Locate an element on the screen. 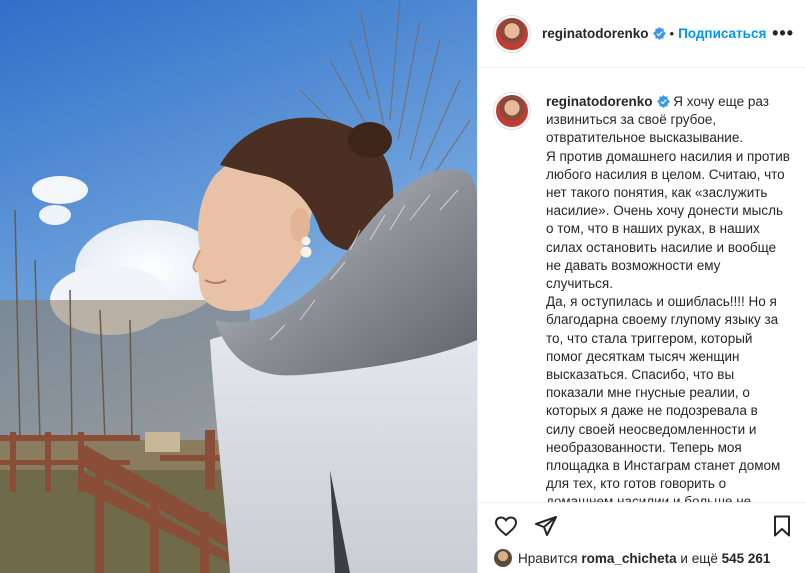 The height and width of the screenshot is (573, 806). like-button is located at coordinates (506, 526).